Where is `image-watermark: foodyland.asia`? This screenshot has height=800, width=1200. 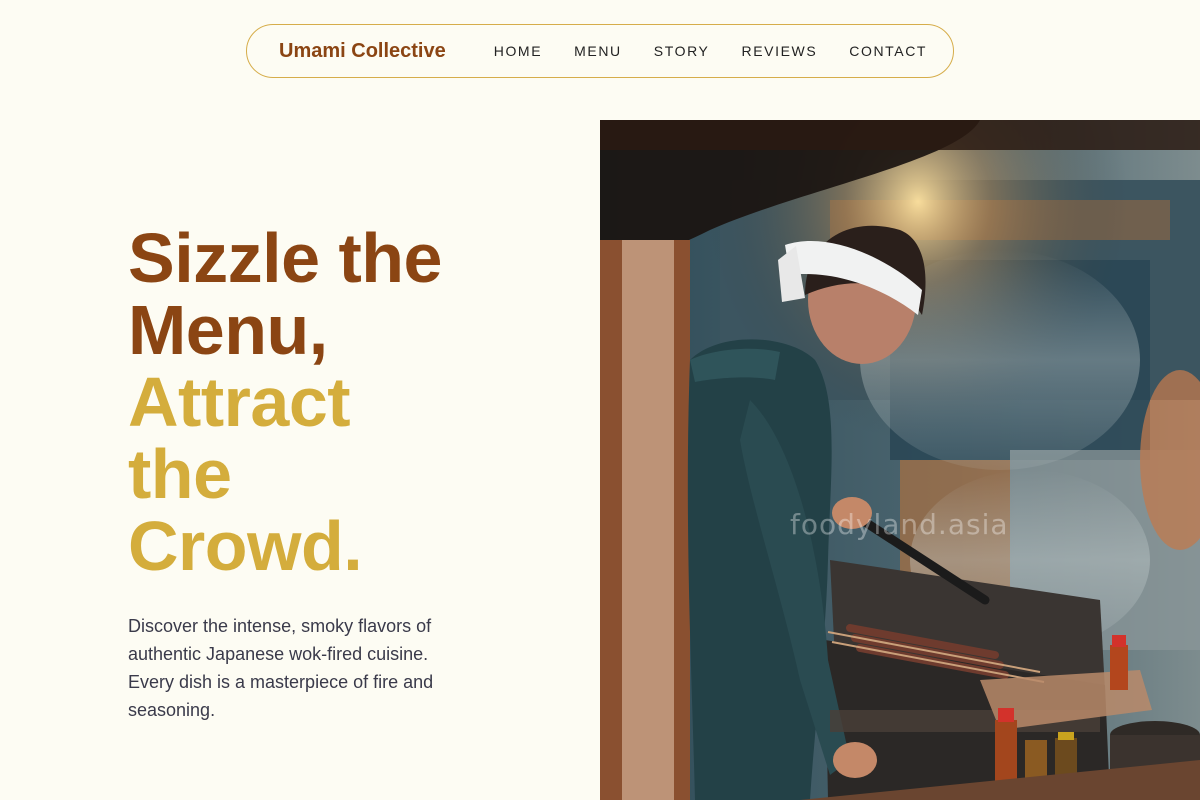
image-watermark: foodyland.asia is located at coordinates (899, 524).